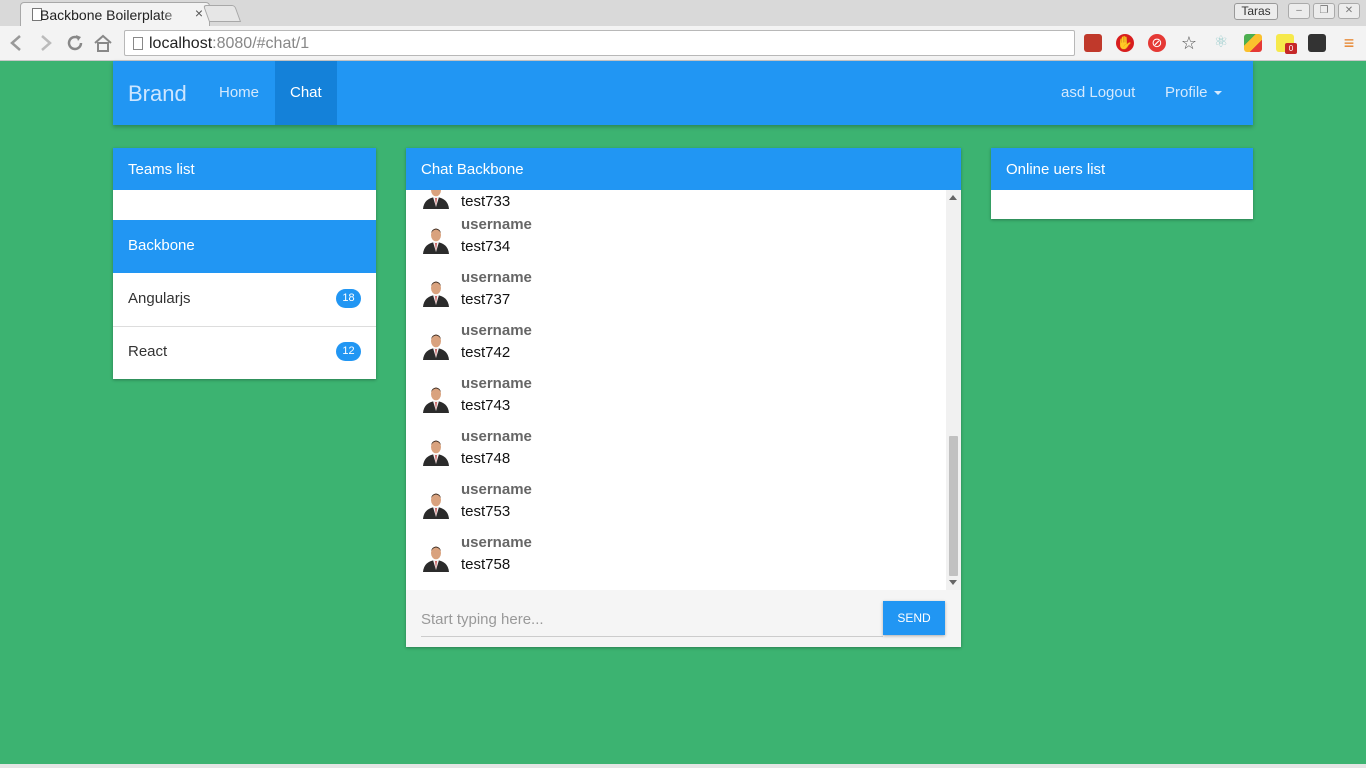 The width and height of the screenshot is (1366, 768). What do you see at coordinates (953, 197) in the screenshot?
I see `scroll-up-icon` at bounding box center [953, 197].